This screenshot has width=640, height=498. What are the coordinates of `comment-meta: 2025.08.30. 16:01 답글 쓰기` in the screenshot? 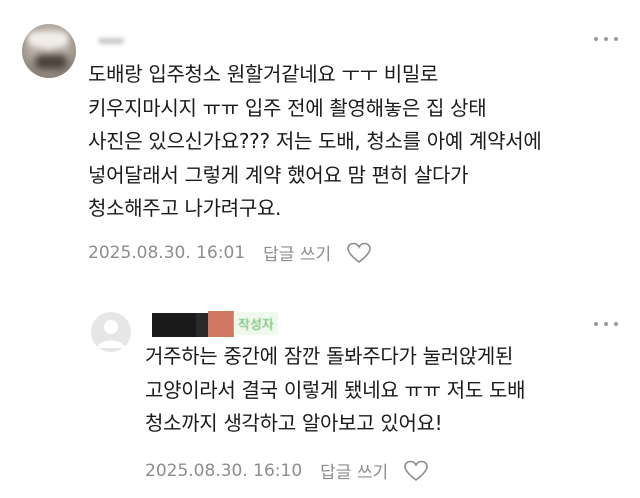 It's located at (229, 252).